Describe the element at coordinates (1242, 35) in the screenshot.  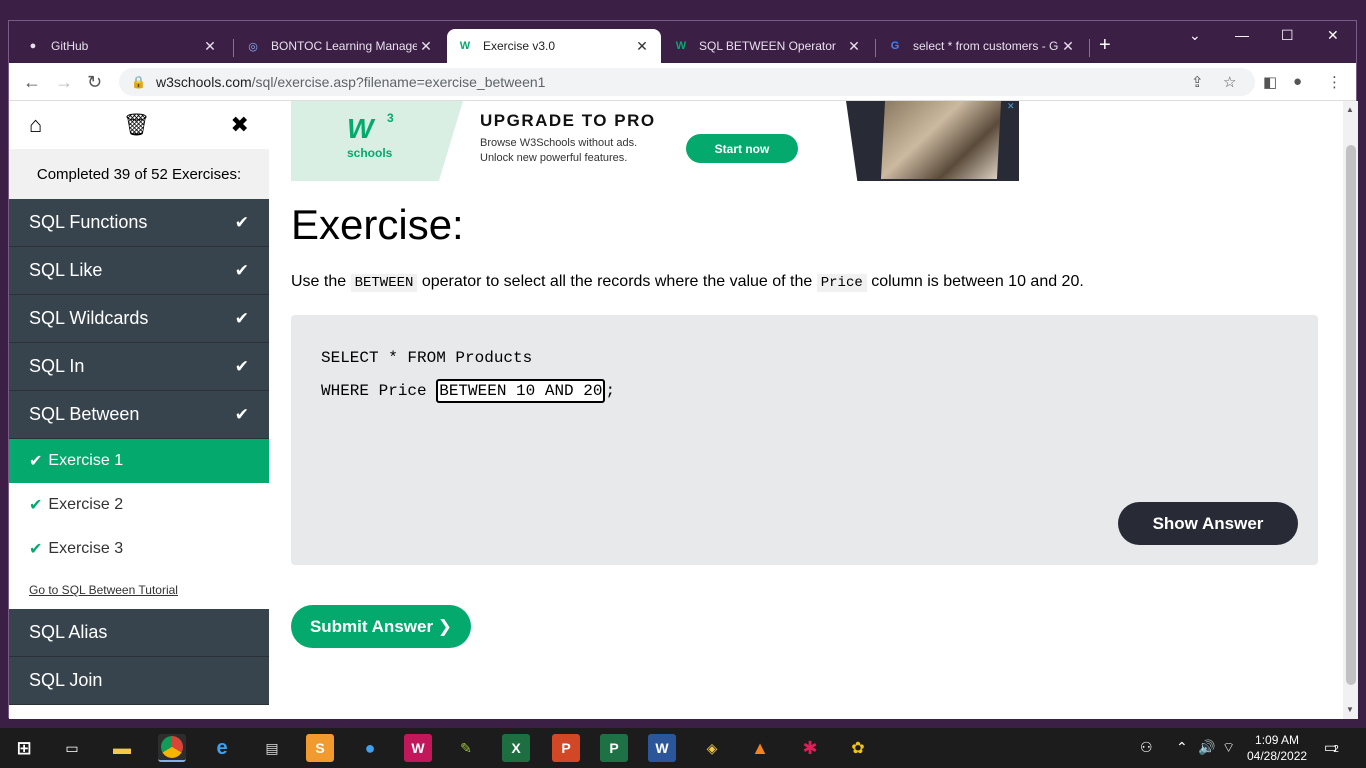
I see `minimize-button: —` at that location.